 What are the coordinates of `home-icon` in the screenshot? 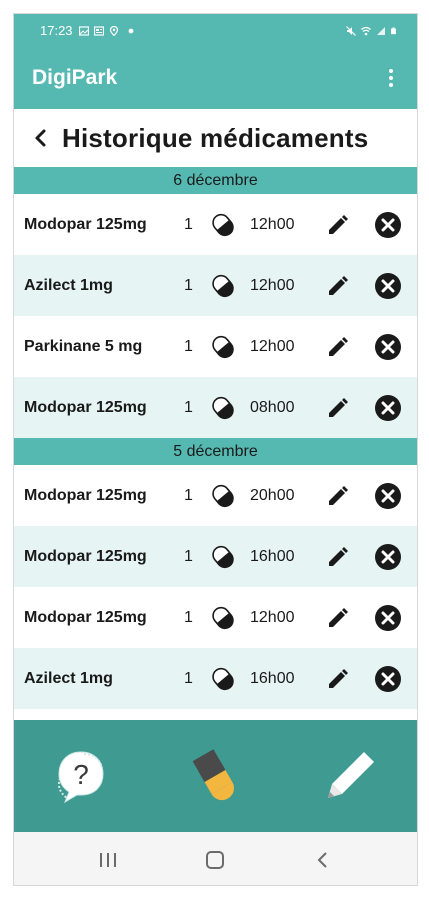 It's located at (215, 859).